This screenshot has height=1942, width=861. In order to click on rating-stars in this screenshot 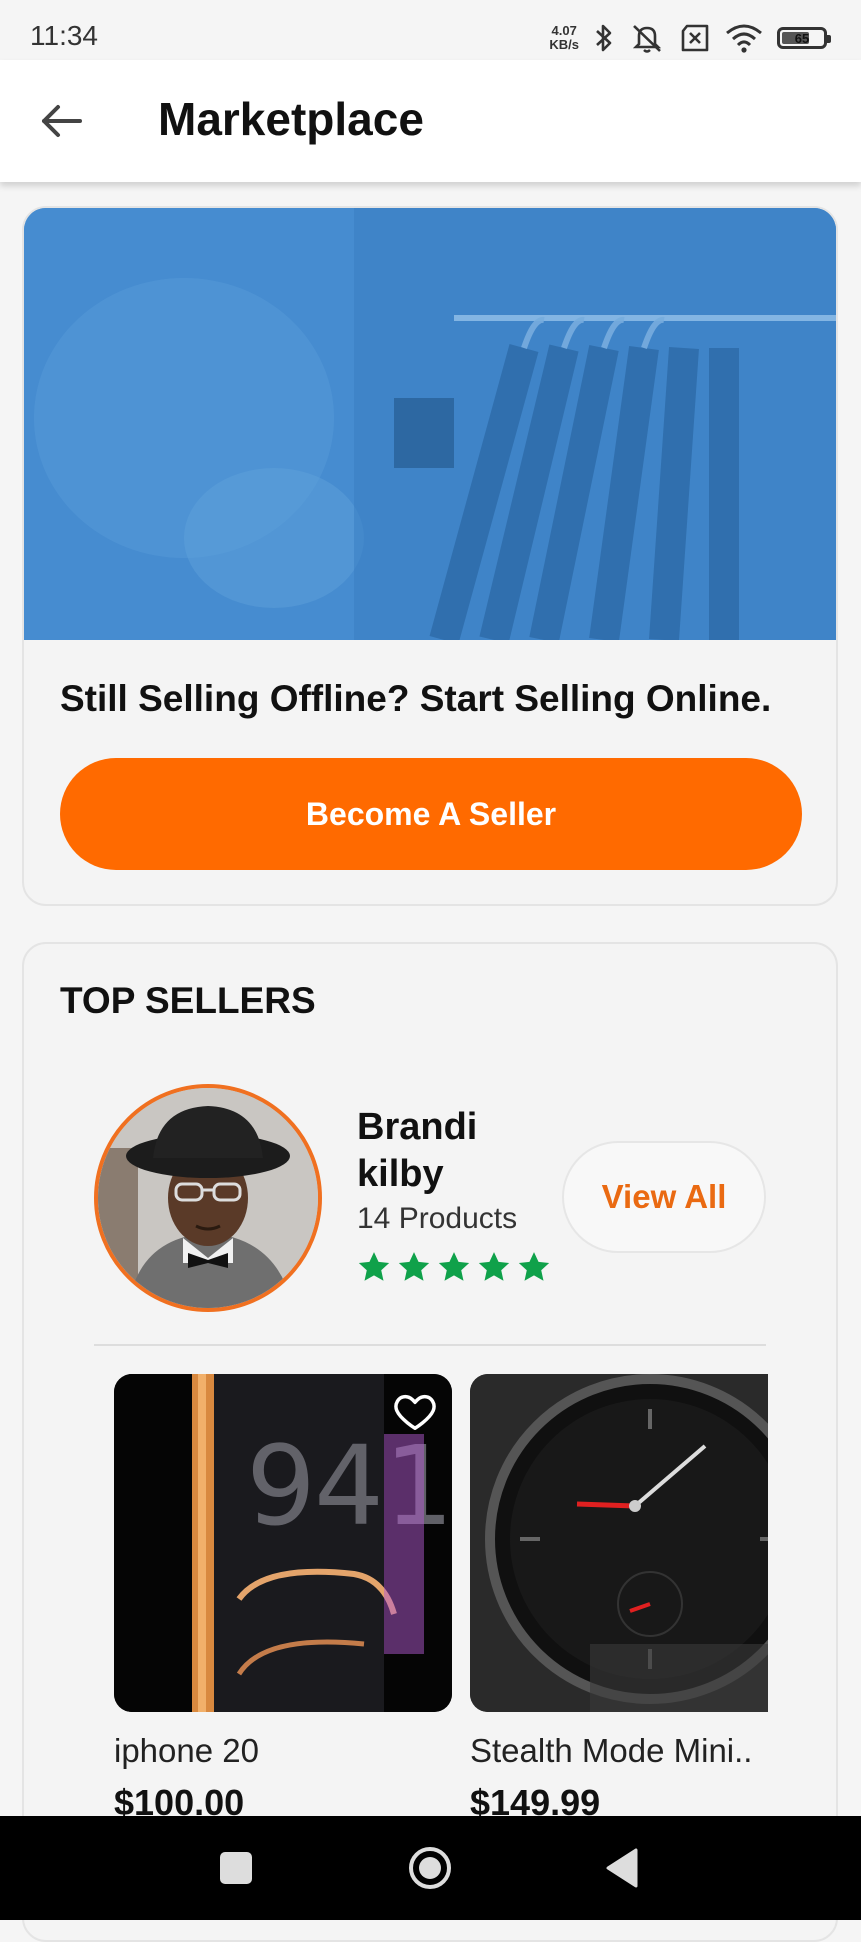, I will do `click(454, 1267)`.